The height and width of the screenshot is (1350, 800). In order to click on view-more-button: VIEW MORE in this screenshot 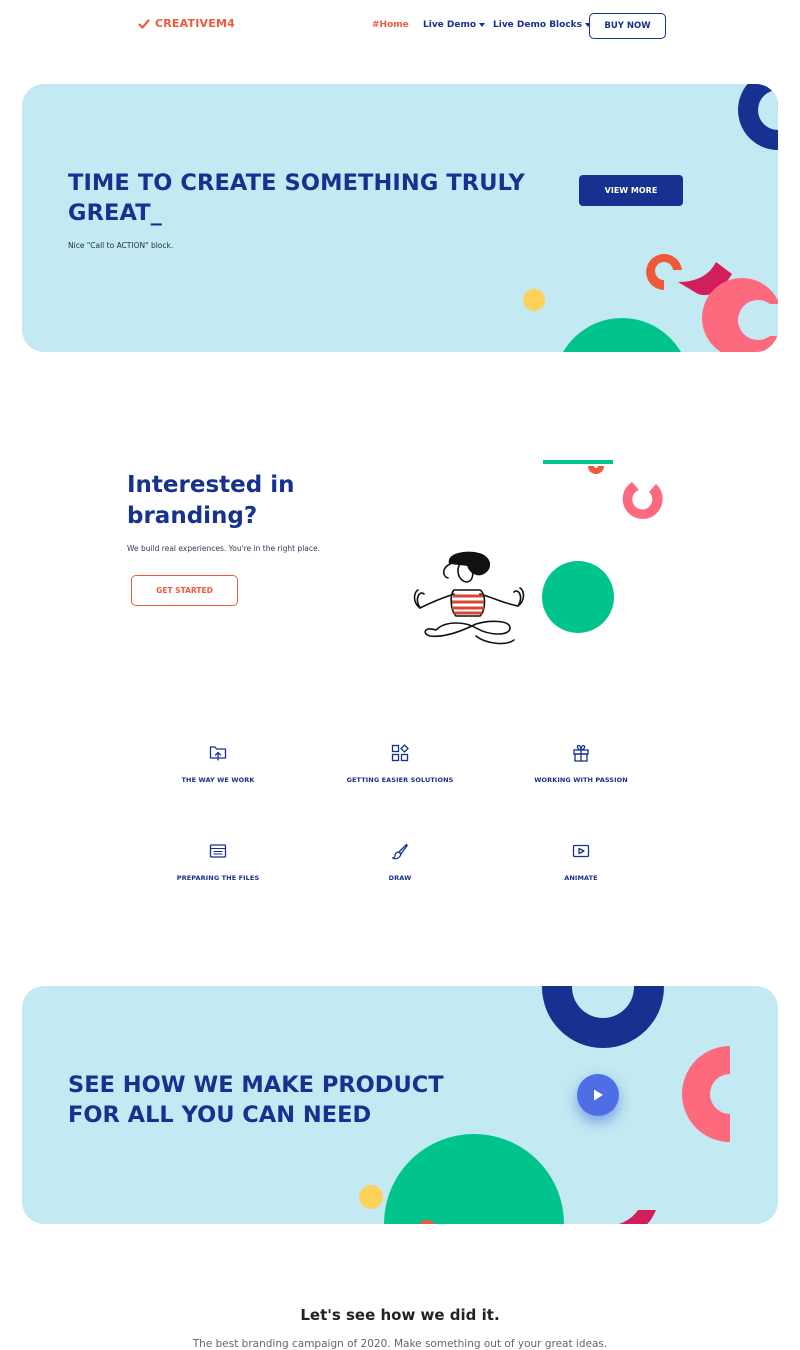, I will do `click(631, 190)`.